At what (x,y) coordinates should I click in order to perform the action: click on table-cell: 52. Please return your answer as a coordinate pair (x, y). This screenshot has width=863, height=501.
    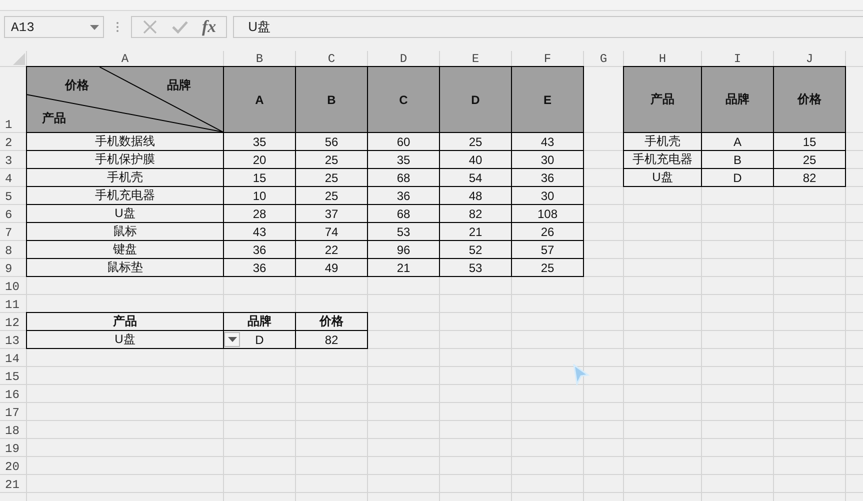
    Looking at the image, I should click on (476, 250).